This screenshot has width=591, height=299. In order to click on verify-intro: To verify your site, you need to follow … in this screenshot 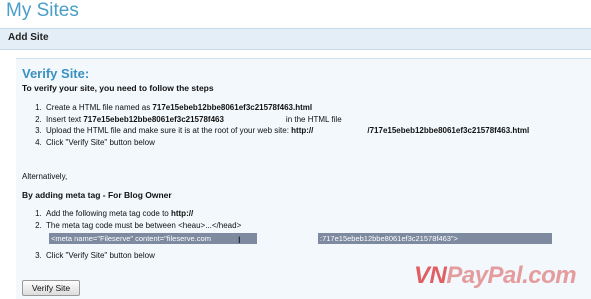, I will do `click(118, 88)`.